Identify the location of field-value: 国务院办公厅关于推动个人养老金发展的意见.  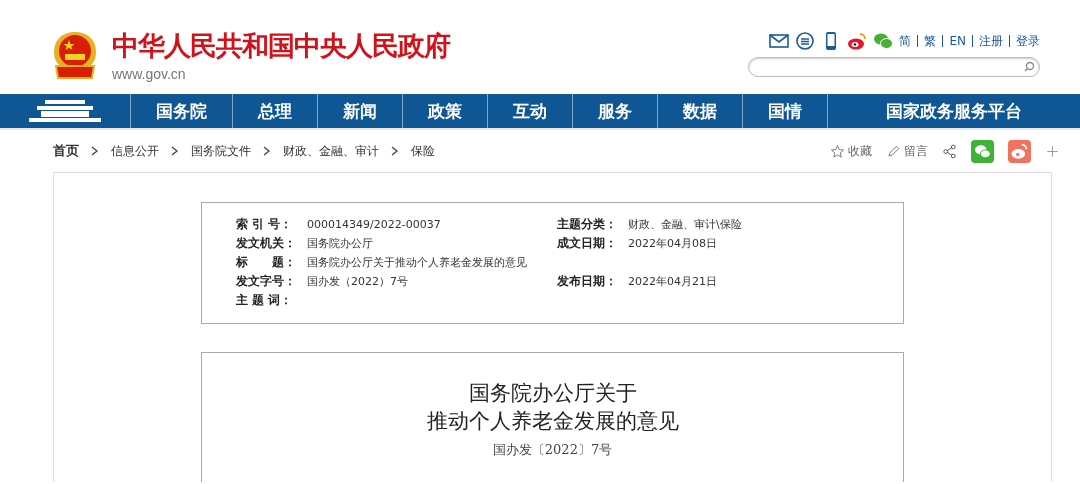
(417, 262).